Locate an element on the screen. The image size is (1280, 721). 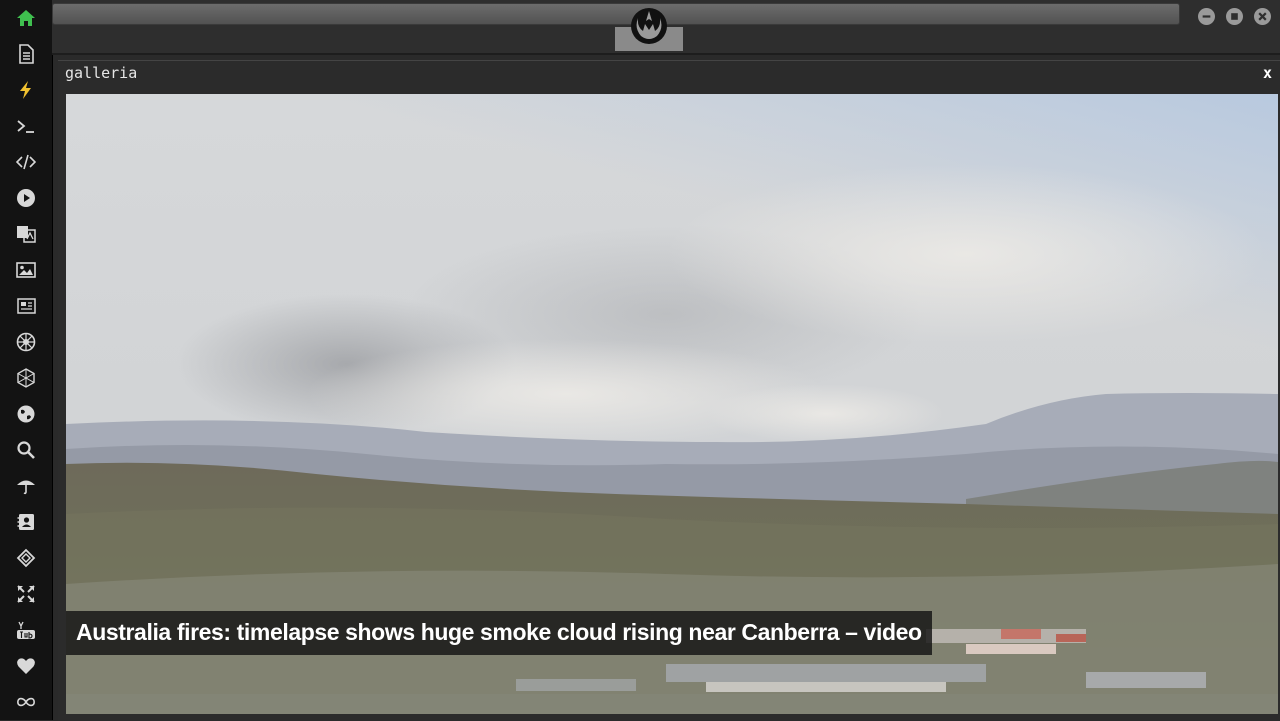
window-close-button: x is located at coordinates (1267, 73).